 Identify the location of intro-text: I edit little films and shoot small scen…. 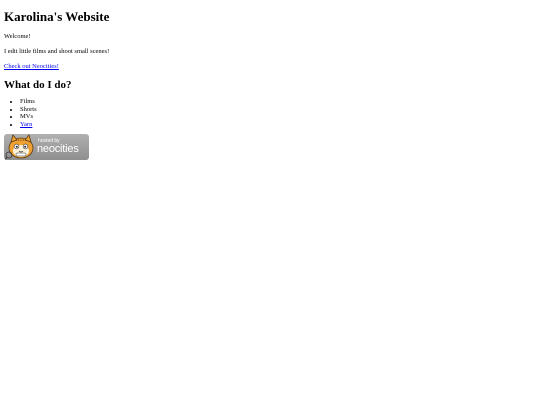
(57, 51).